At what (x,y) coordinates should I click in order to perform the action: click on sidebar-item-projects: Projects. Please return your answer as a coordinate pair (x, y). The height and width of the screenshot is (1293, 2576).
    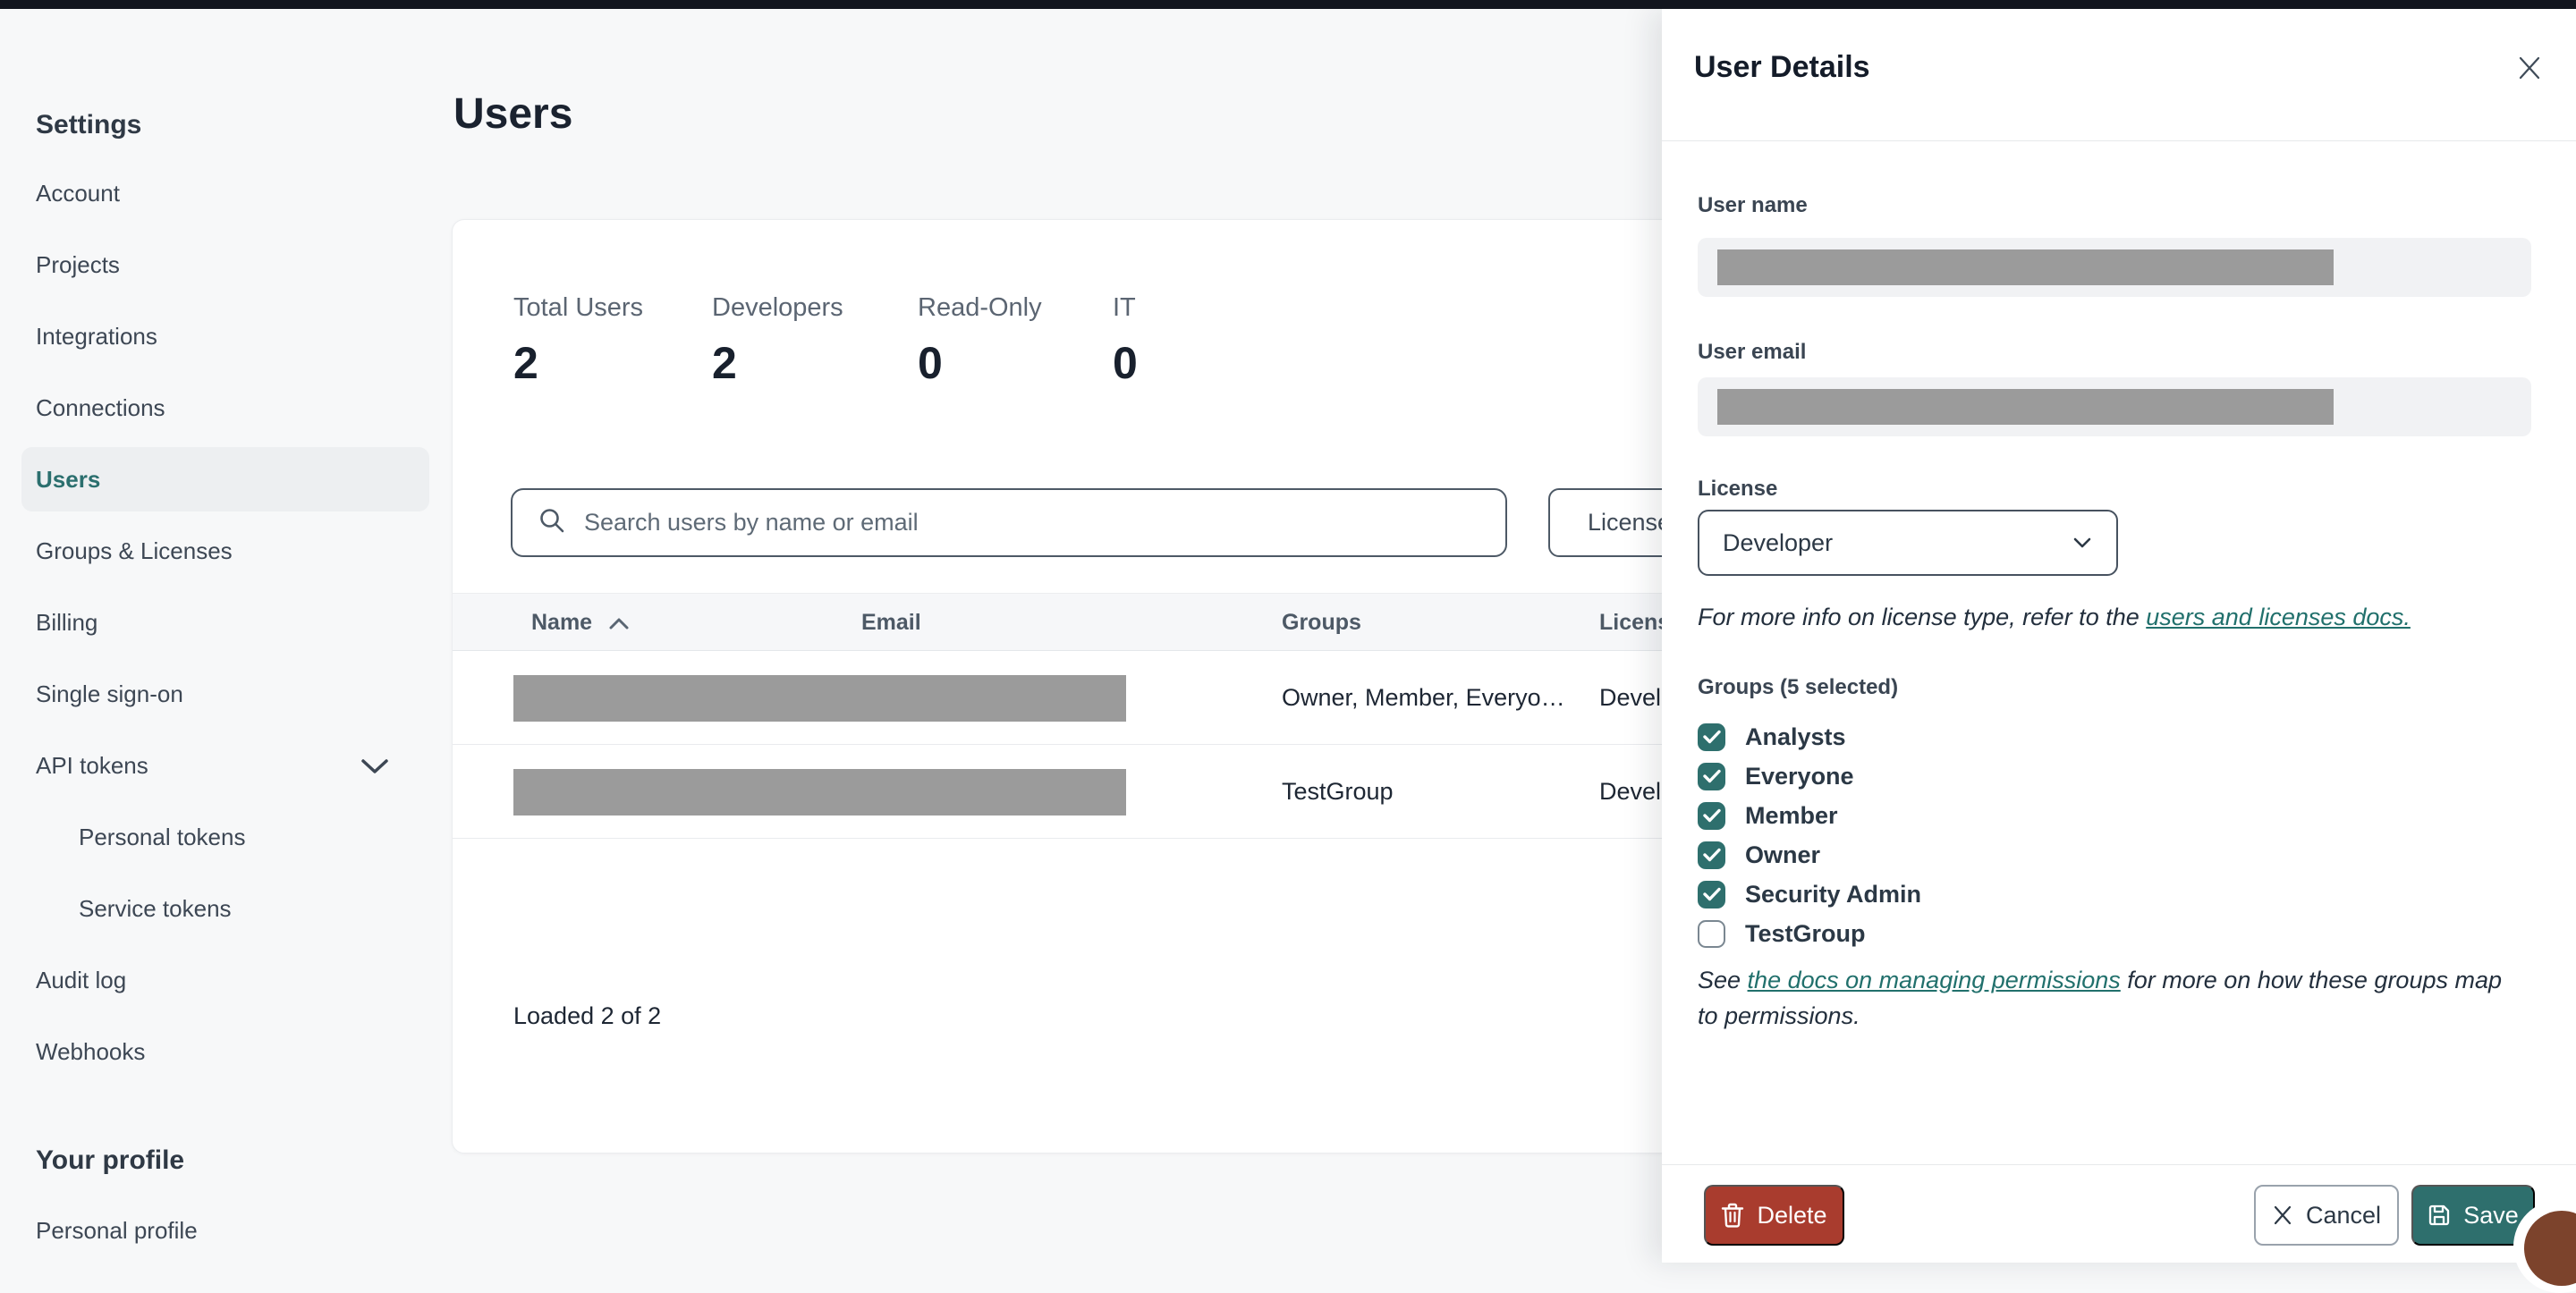
    Looking at the image, I should click on (225, 265).